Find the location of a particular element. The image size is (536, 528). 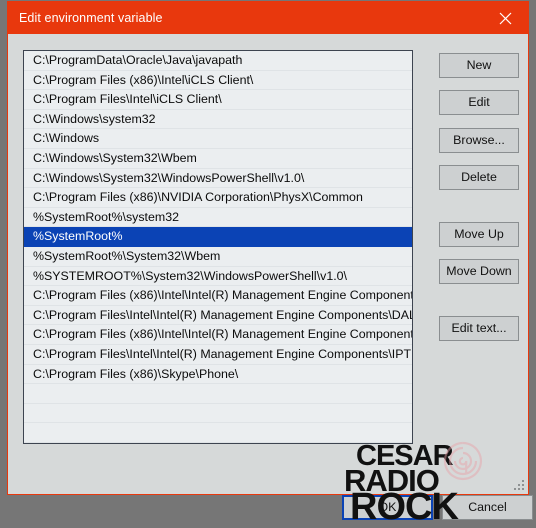

move-down-button: Move Down is located at coordinates (479, 271).